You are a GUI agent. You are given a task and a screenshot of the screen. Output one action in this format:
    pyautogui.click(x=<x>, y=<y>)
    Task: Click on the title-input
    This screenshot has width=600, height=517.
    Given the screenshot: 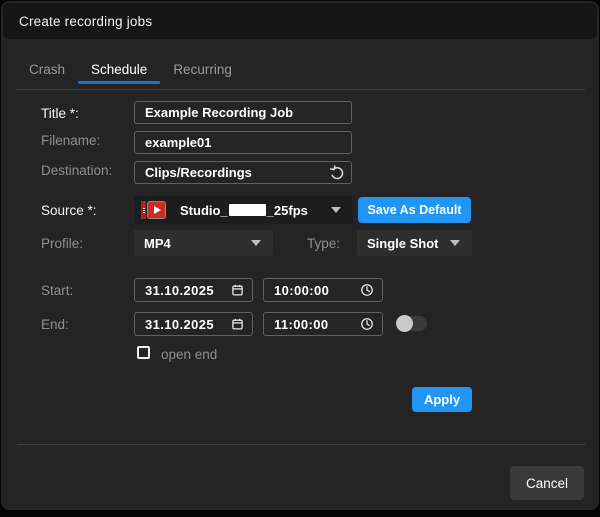 What is the action you would take?
    pyautogui.click(x=243, y=112)
    